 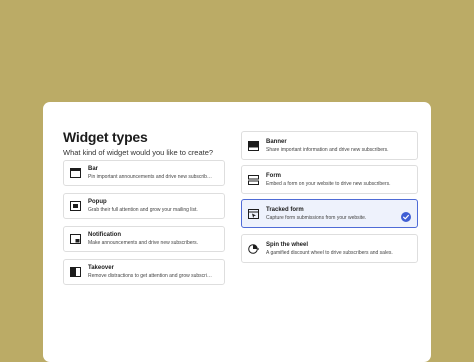 I want to click on tracked-form-icon, so click(x=253, y=214).